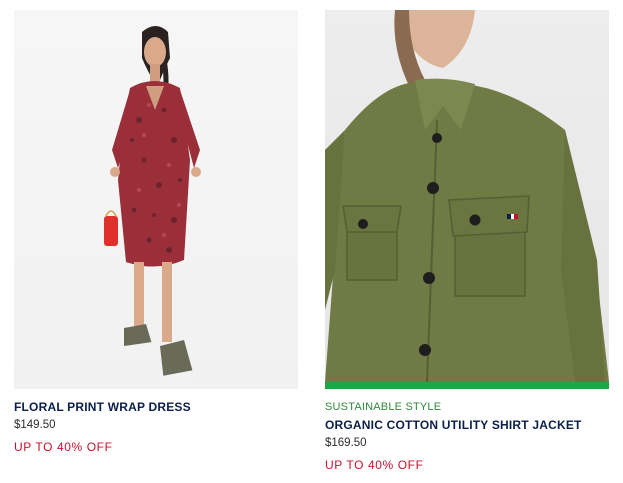 Image resolution: width=623 pixels, height=483 pixels. Describe the element at coordinates (156, 407) in the screenshot. I see `product-title: FLORAL PRINT WRAP DRESS` at that location.